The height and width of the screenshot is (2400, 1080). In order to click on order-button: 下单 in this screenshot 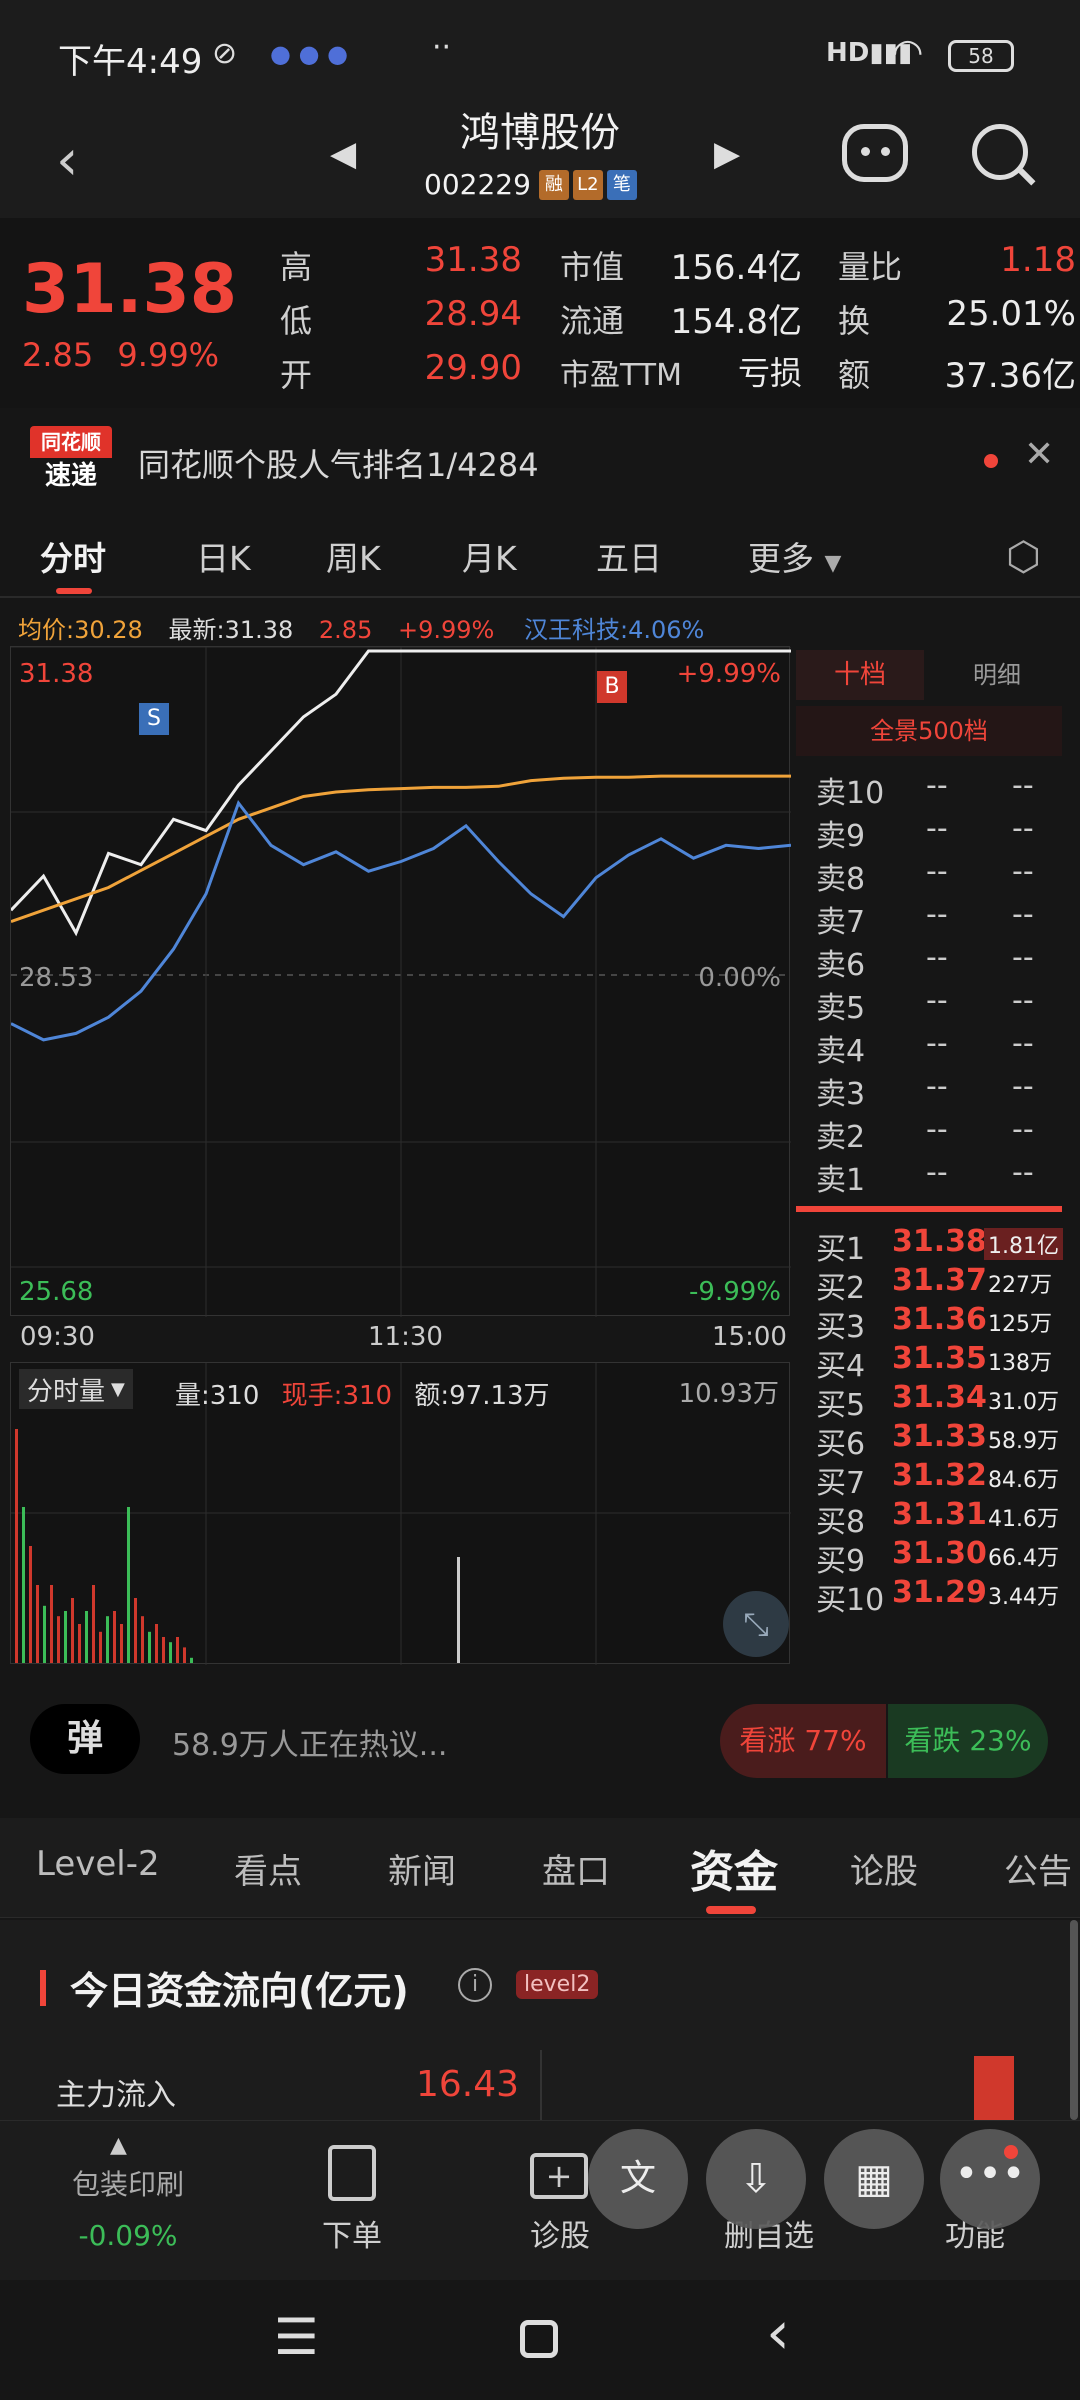, I will do `click(352, 2233)`.